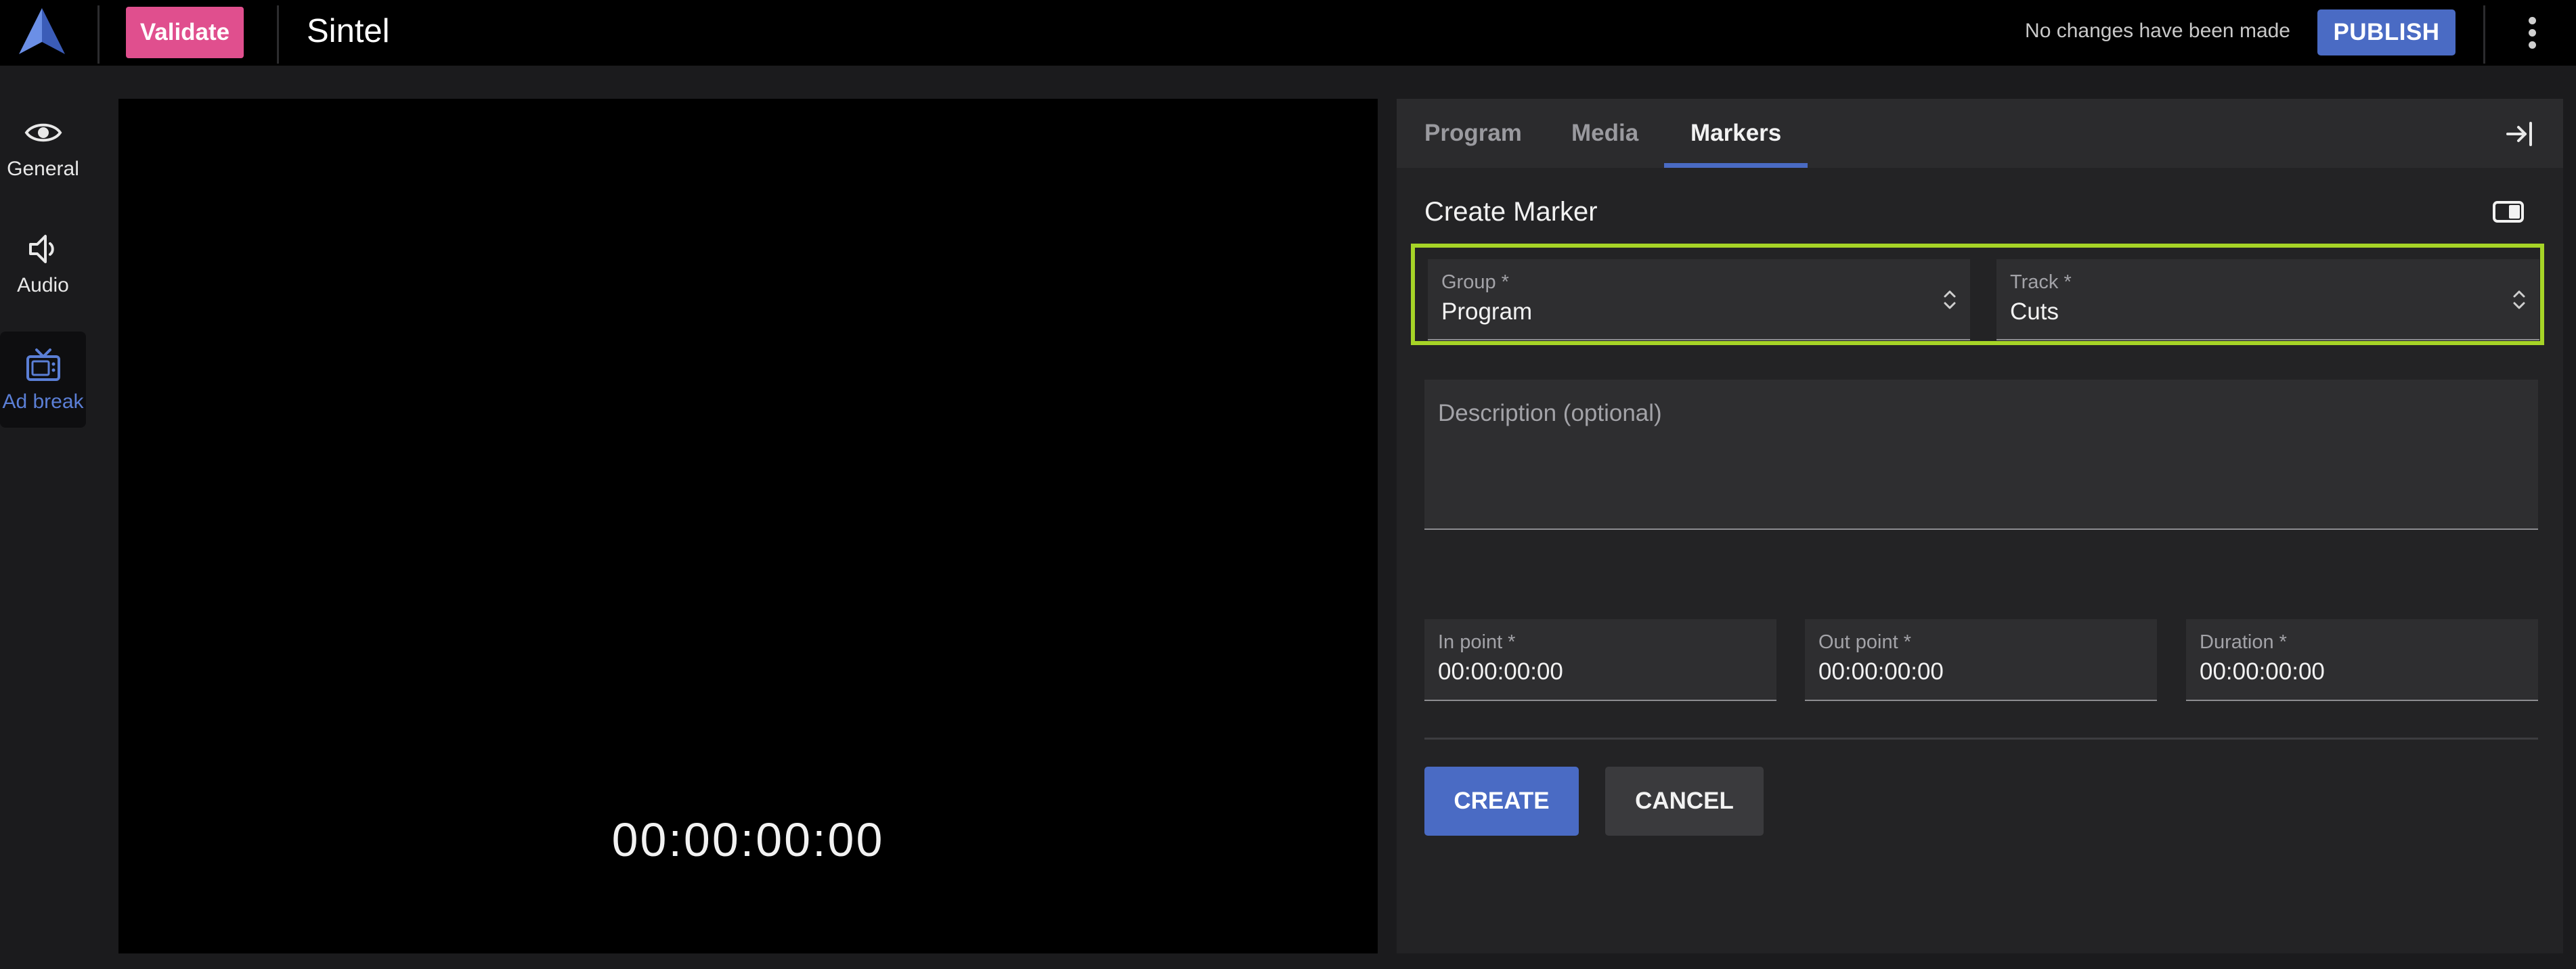 The width and height of the screenshot is (2576, 969). I want to click on in-point-value: 00:00:00:00, so click(1500, 671).